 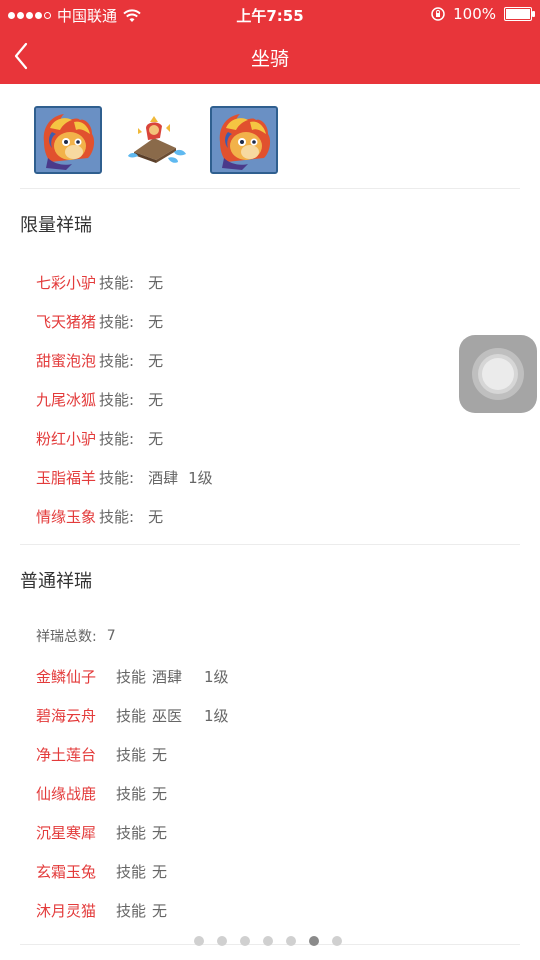 I want to click on total-label: 祥瑞总数:, so click(x=66, y=637).